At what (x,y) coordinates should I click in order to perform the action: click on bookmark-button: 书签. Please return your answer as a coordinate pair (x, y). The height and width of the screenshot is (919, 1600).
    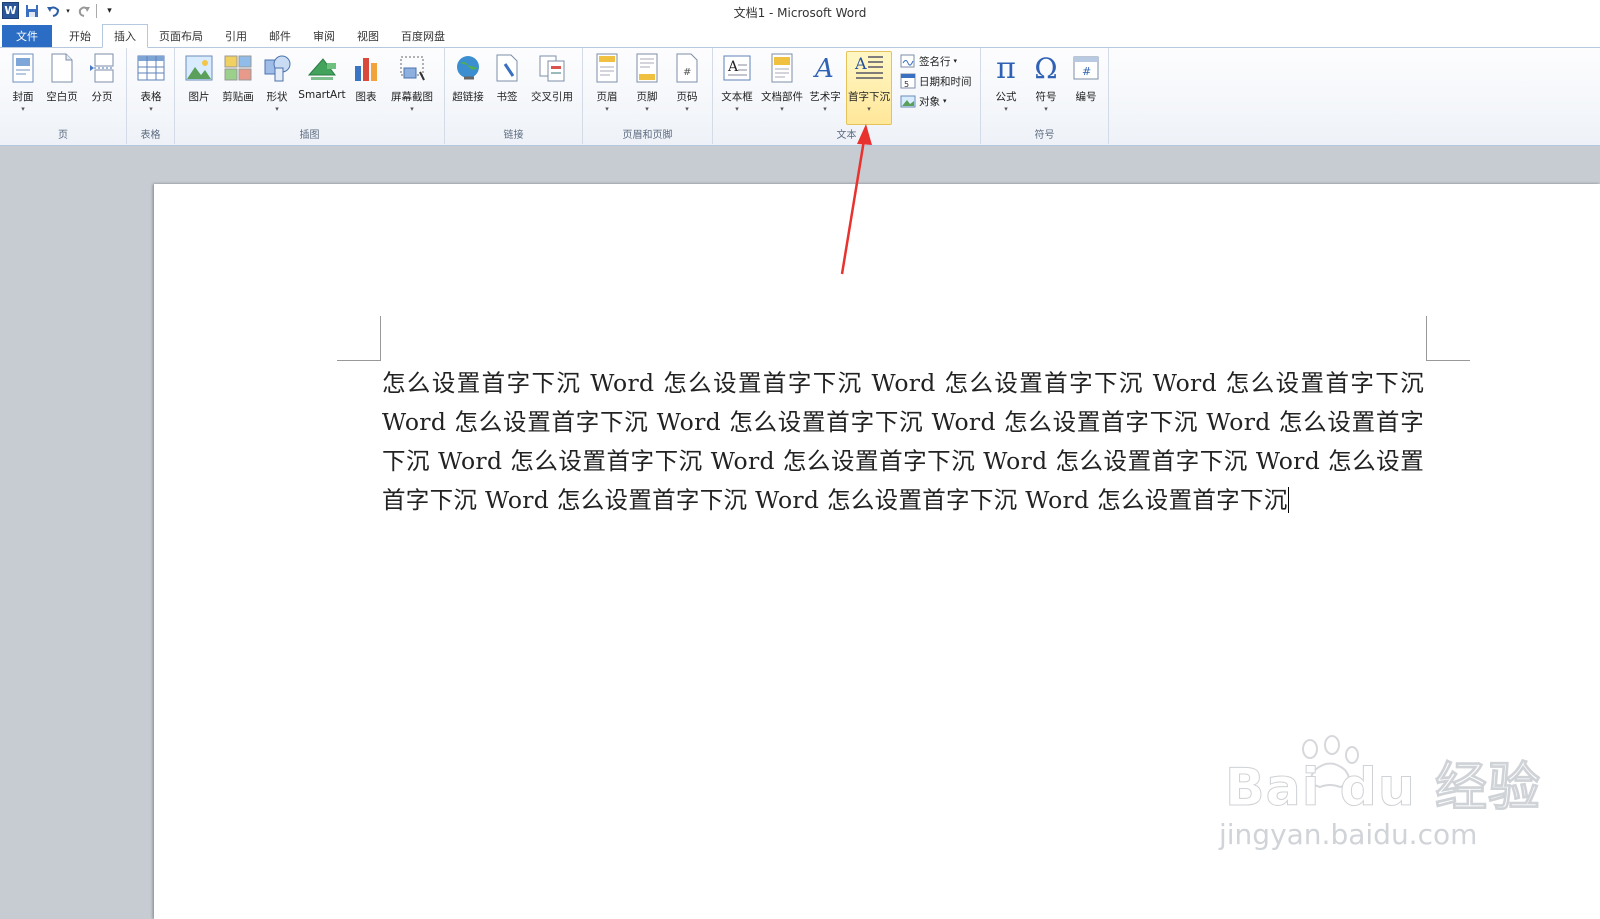
    Looking at the image, I should click on (507, 88).